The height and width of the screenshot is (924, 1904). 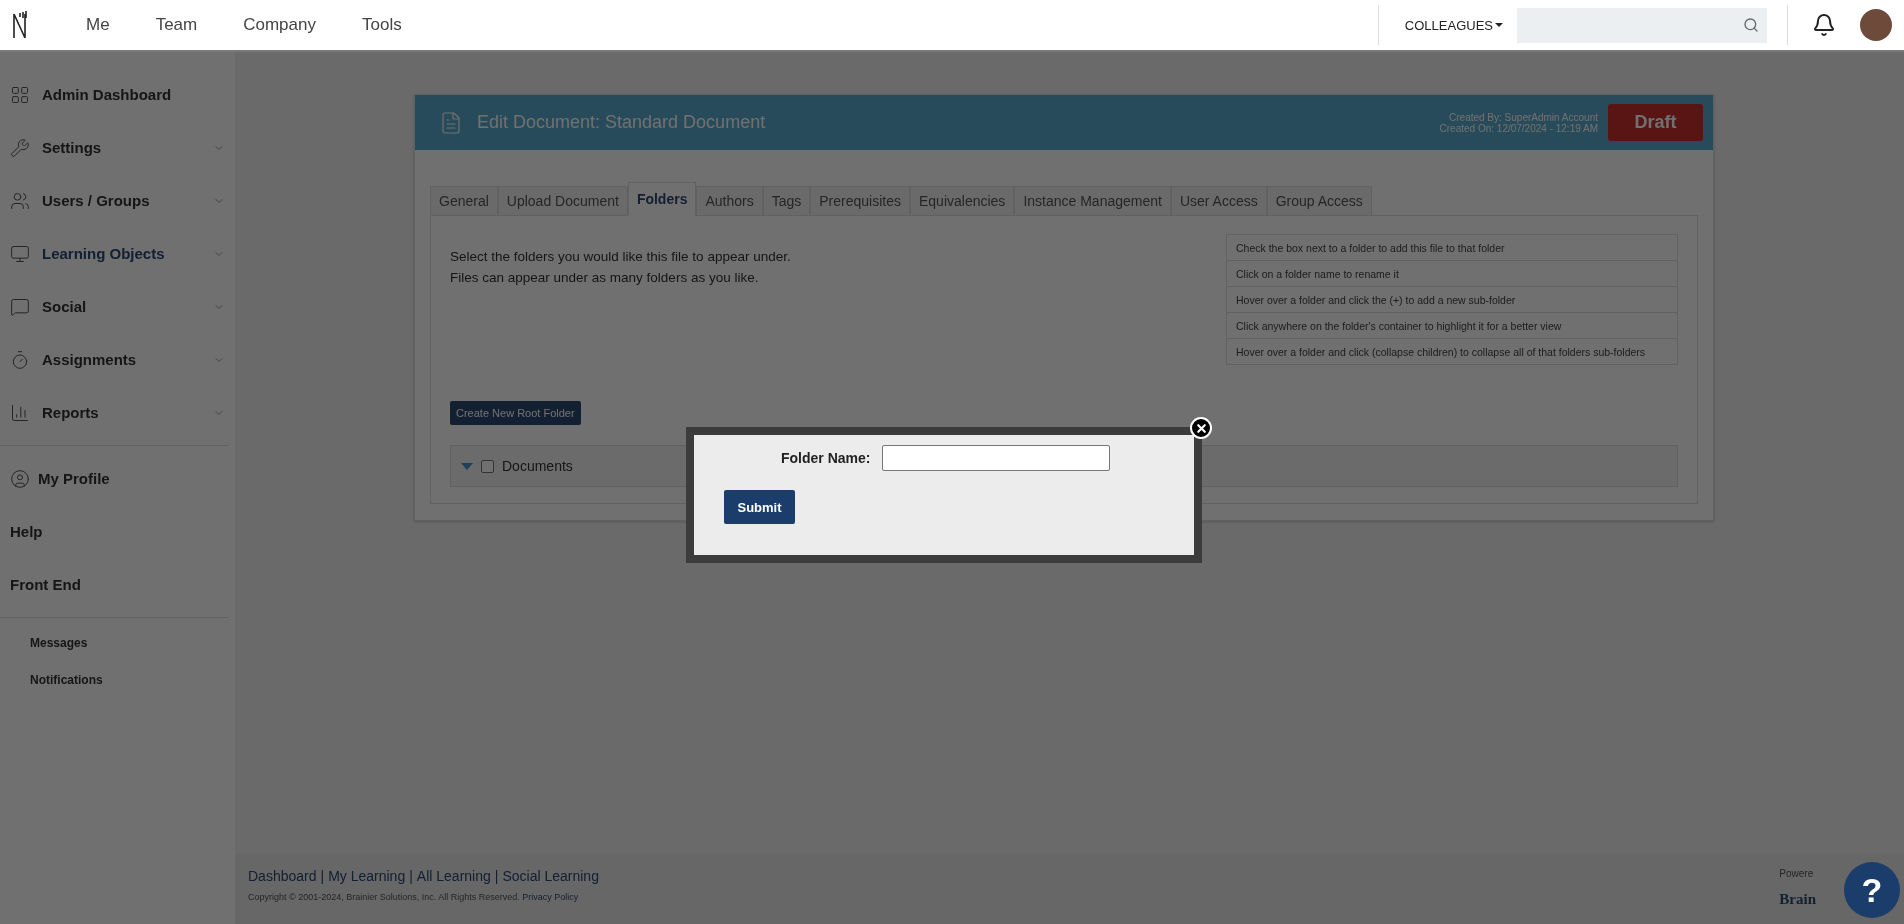 What do you see at coordinates (759, 507) in the screenshot?
I see `submit-button: Submit` at bounding box center [759, 507].